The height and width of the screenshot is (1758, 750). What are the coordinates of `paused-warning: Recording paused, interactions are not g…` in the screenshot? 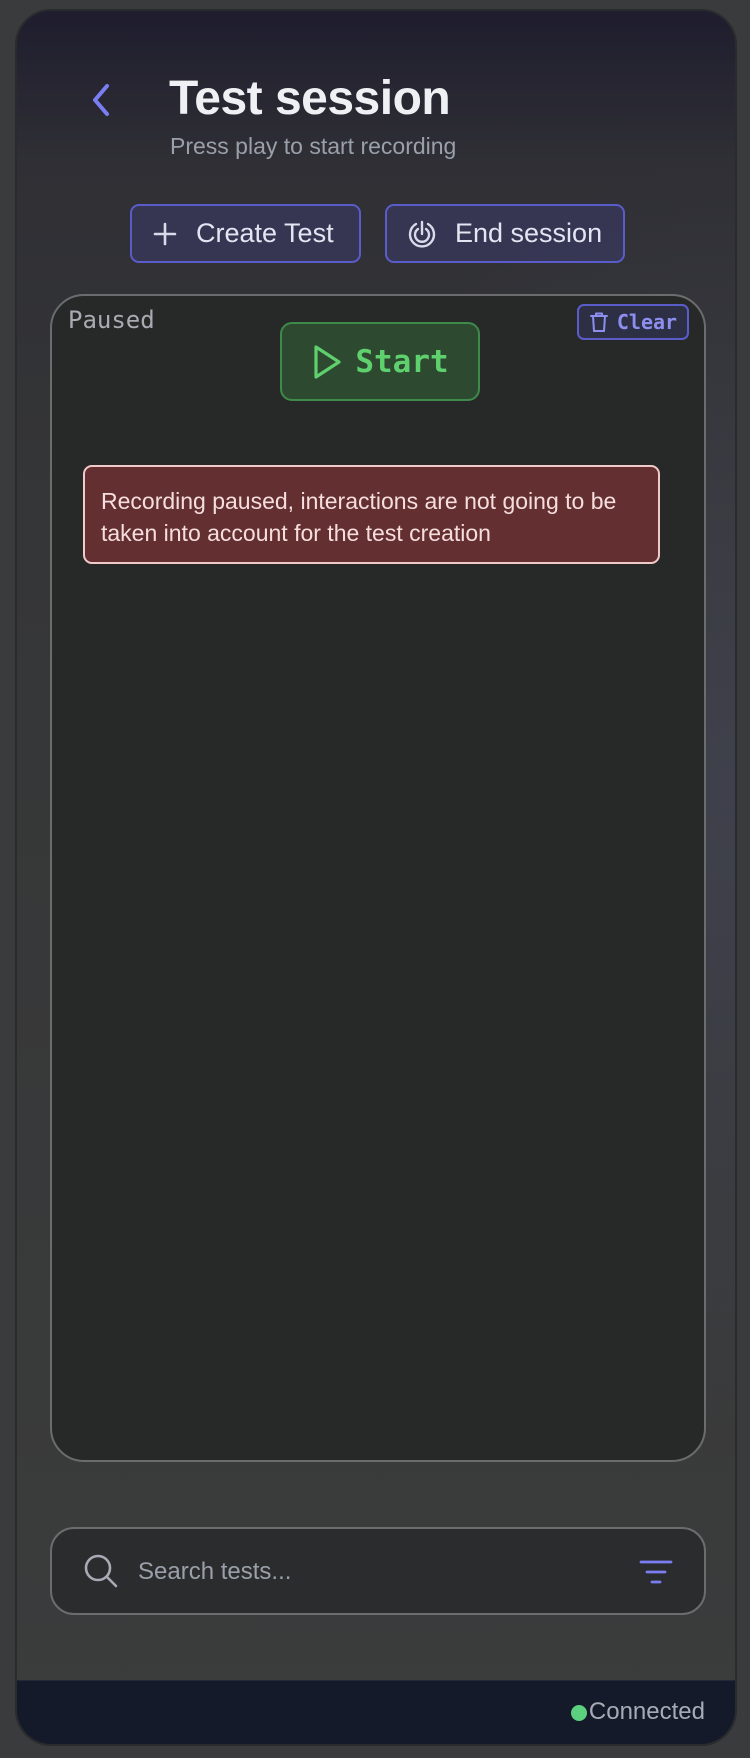 It's located at (371, 514).